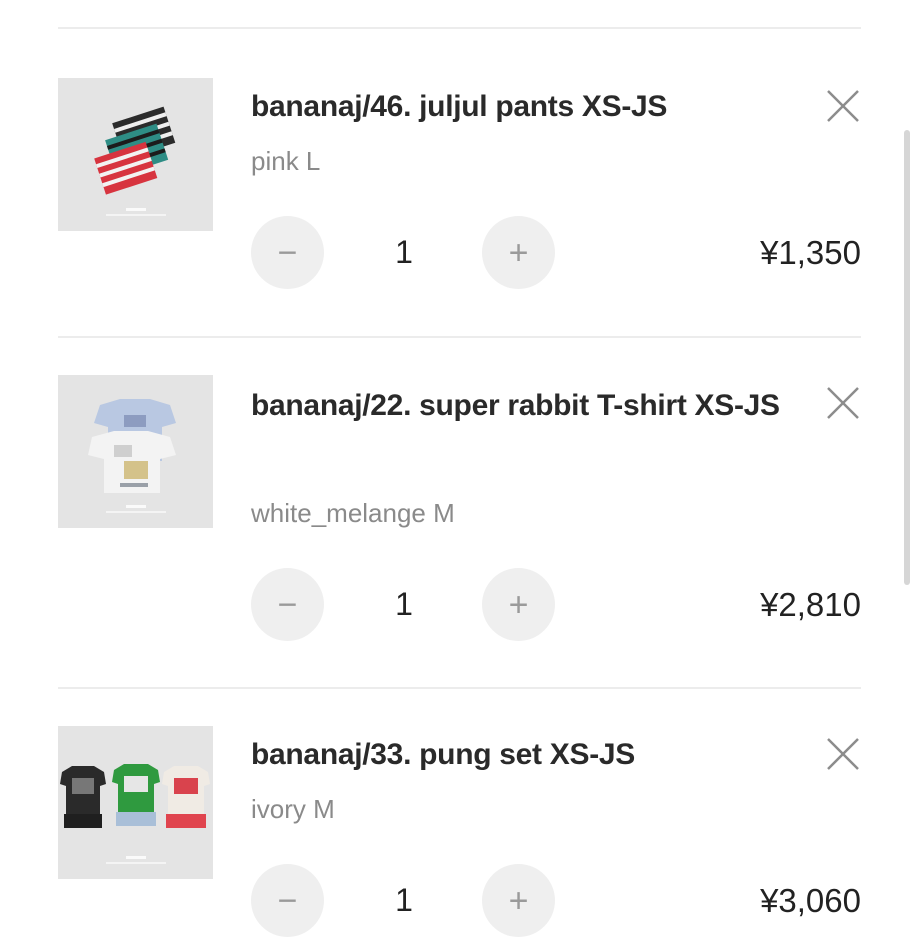  I want to click on scrollbar, so click(907, 357).